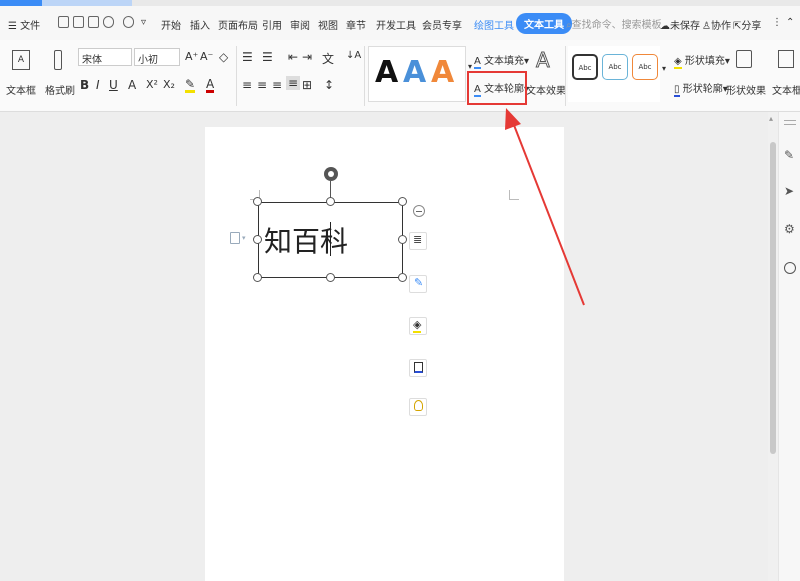 The image size is (800, 581). What do you see at coordinates (513, 119) in the screenshot?
I see `annotation-arrow-head` at bounding box center [513, 119].